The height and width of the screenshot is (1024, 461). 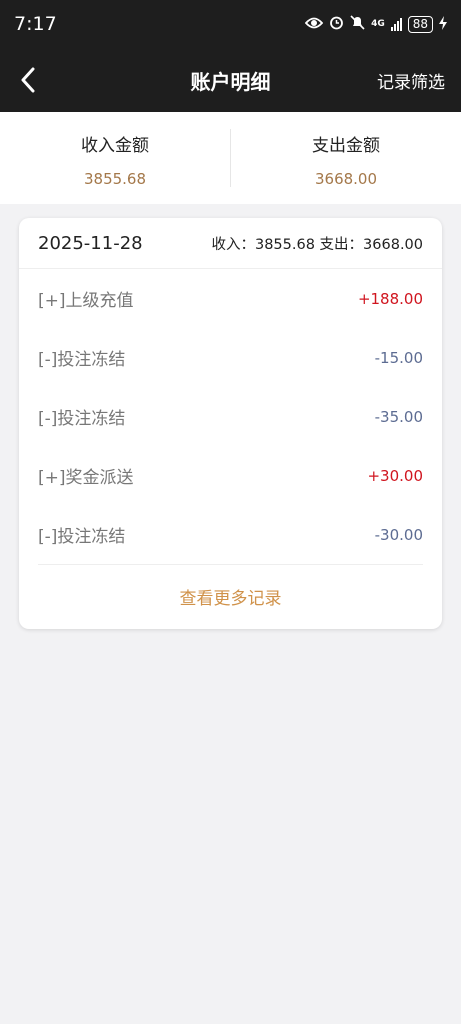 I want to click on record-filter-button: 记录筛选, so click(x=411, y=80).